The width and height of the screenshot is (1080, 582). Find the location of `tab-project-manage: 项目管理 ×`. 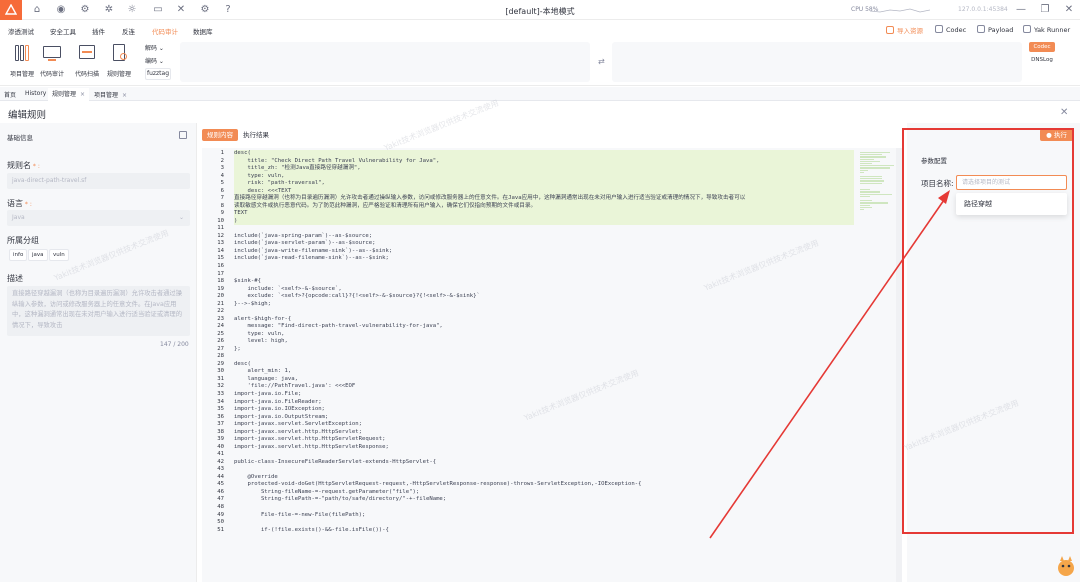

tab-project-manage: 项目管理 × is located at coordinates (110, 94).